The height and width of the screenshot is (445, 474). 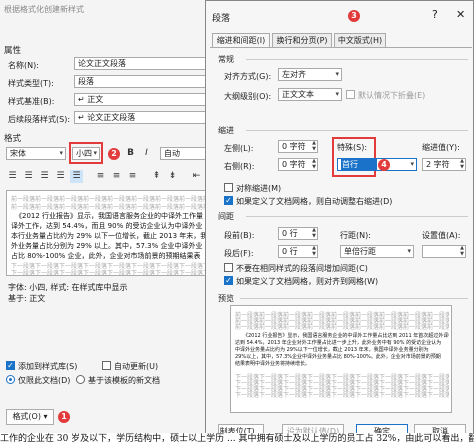 I want to click on section-properties: 属性, so click(x=13, y=51).